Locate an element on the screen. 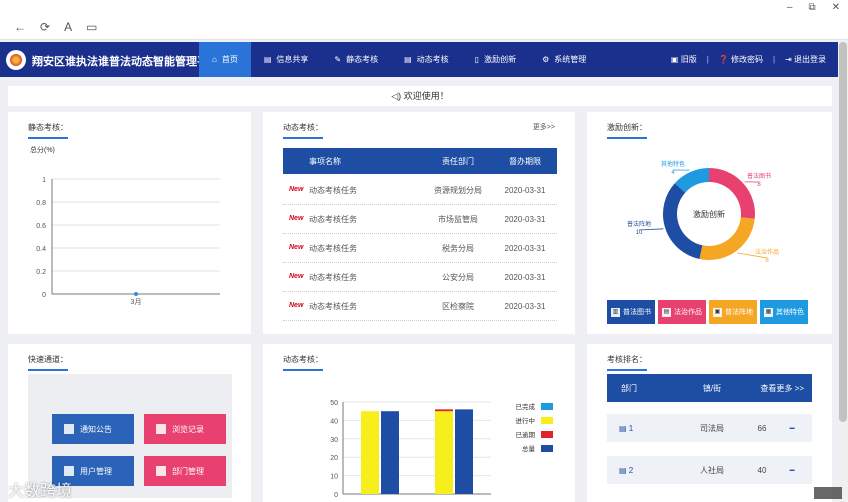 The height and width of the screenshot is (502, 848). y-tick-label: 10 is located at coordinates (334, 477).